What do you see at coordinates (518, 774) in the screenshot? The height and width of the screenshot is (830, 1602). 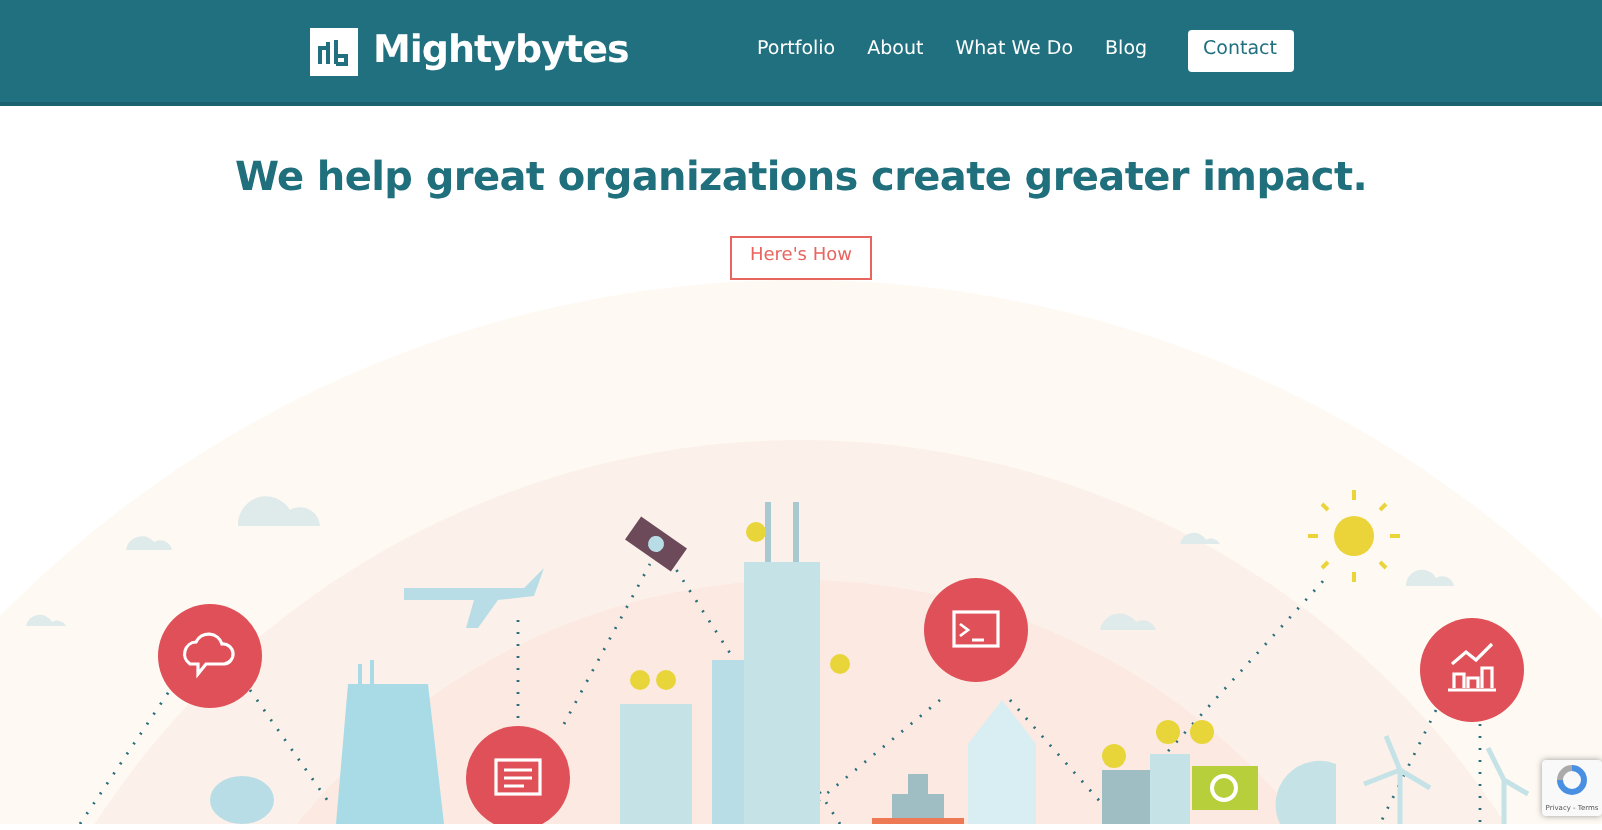 I see `web-form-icon` at bounding box center [518, 774].